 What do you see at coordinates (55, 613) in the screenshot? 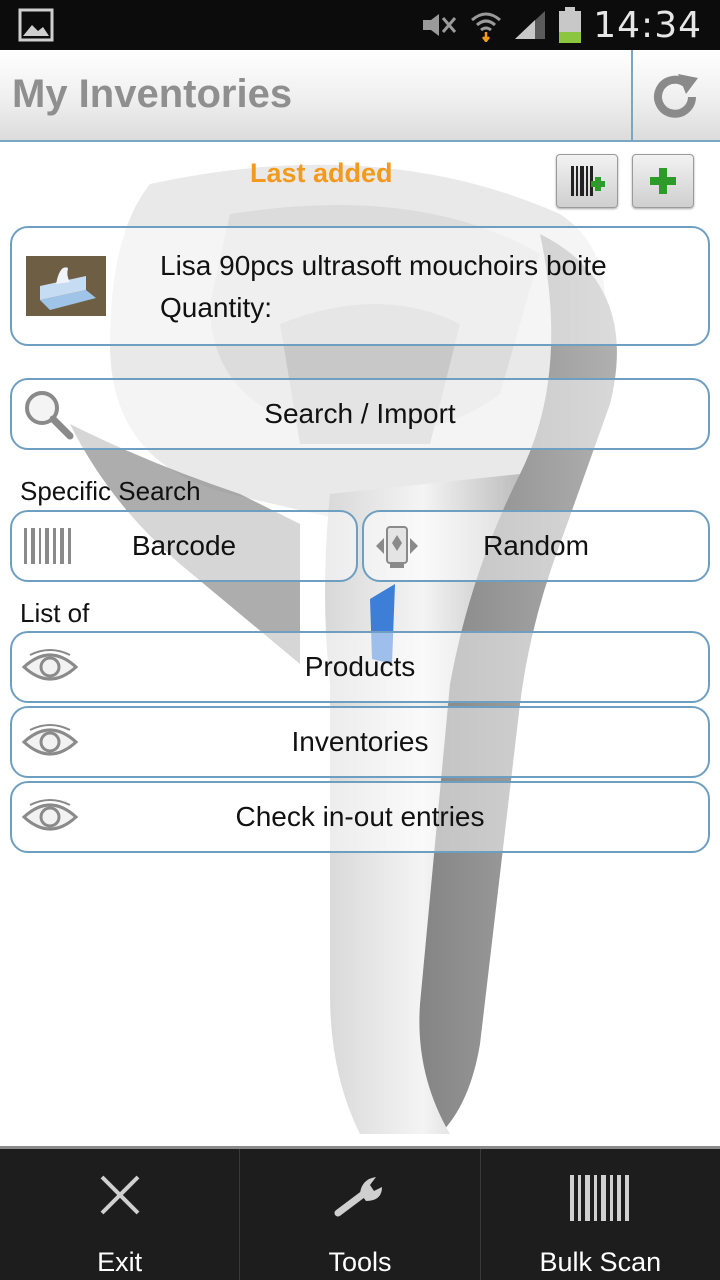
I see `list-of-heading: List of` at bounding box center [55, 613].